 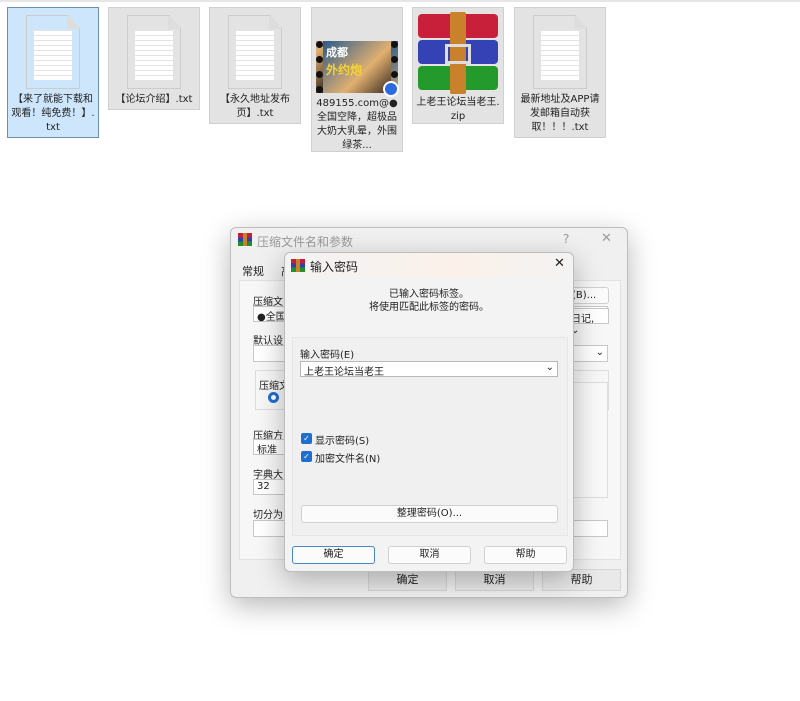 I want to click on thumb-text: 成都, so click(x=337, y=52).